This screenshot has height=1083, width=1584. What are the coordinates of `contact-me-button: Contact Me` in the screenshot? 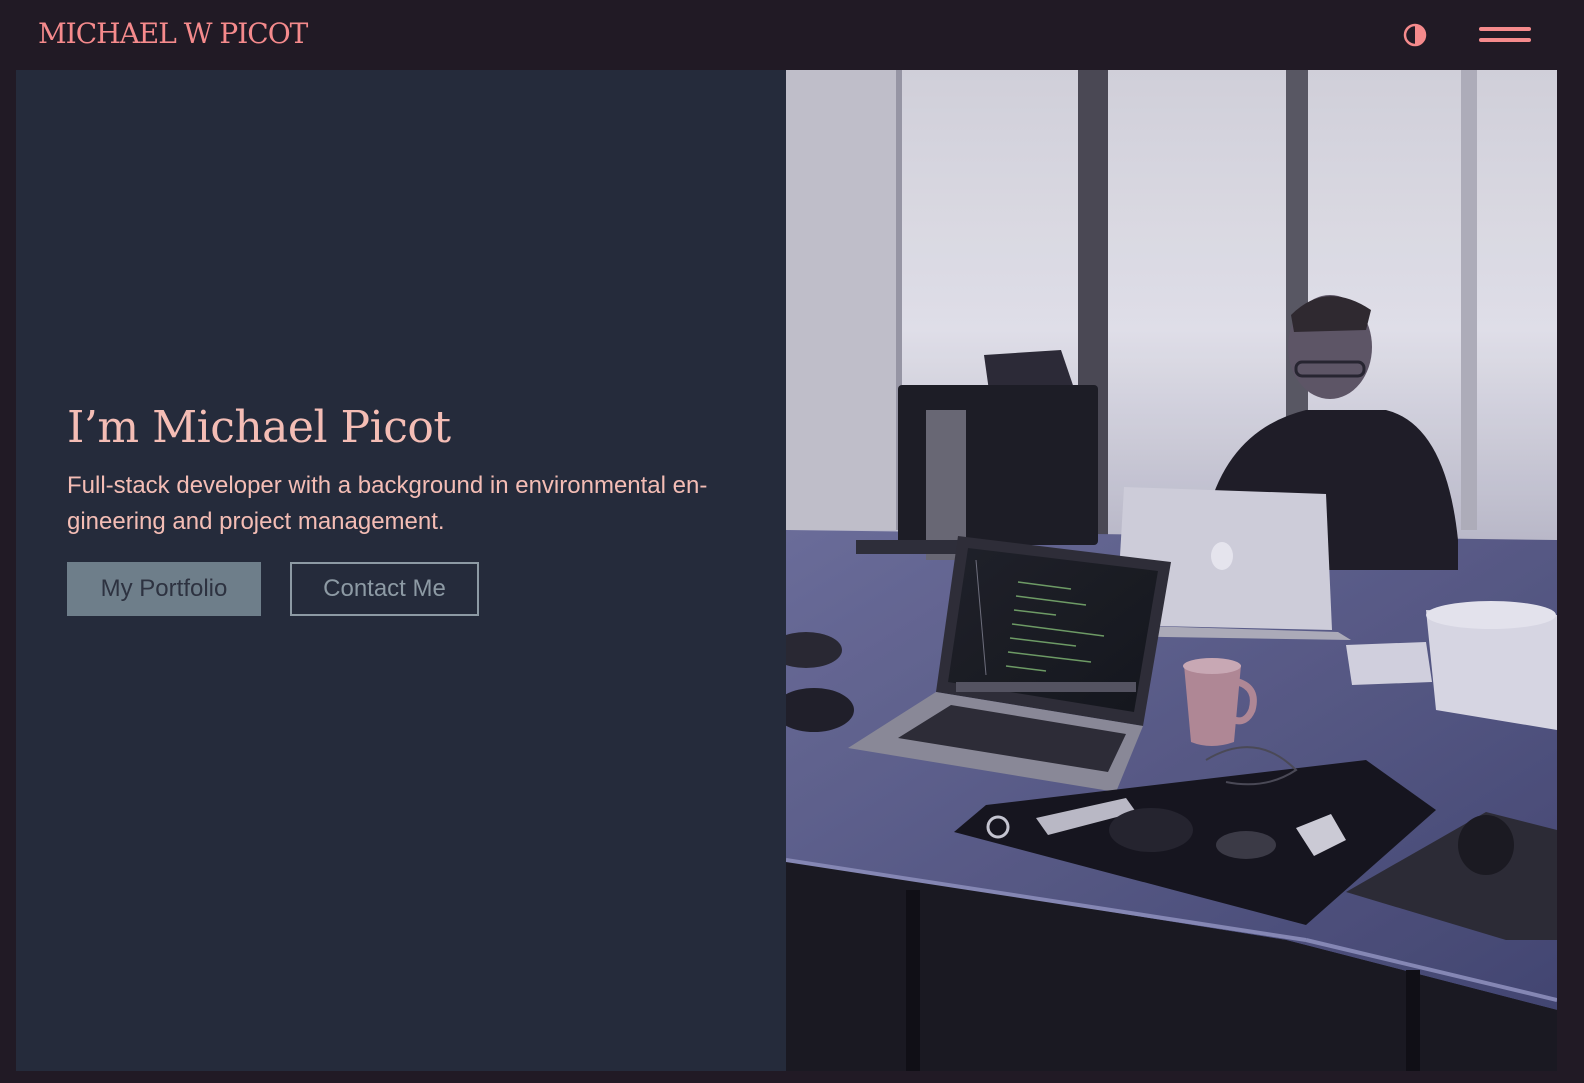 It's located at (384, 589).